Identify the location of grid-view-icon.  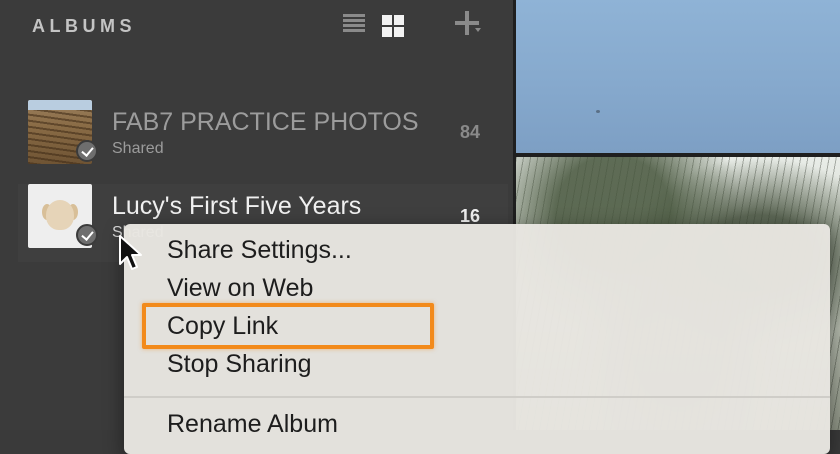
(393, 26).